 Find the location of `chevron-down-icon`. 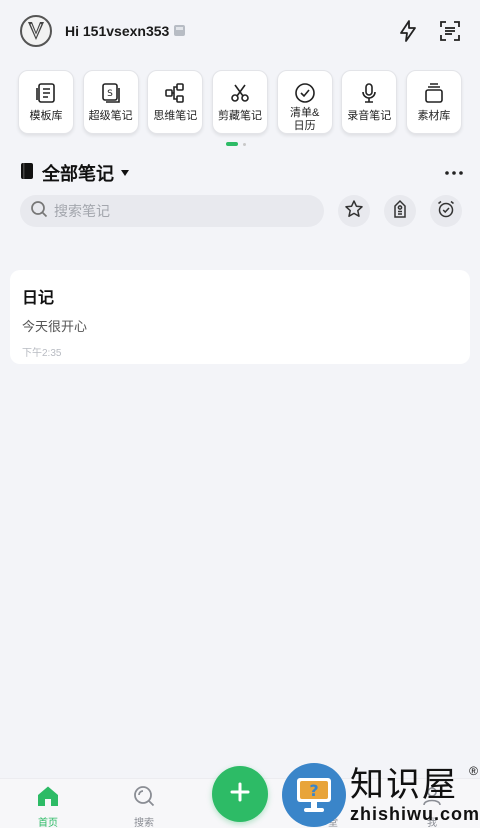

chevron-down-icon is located at coordinates (125, 173).